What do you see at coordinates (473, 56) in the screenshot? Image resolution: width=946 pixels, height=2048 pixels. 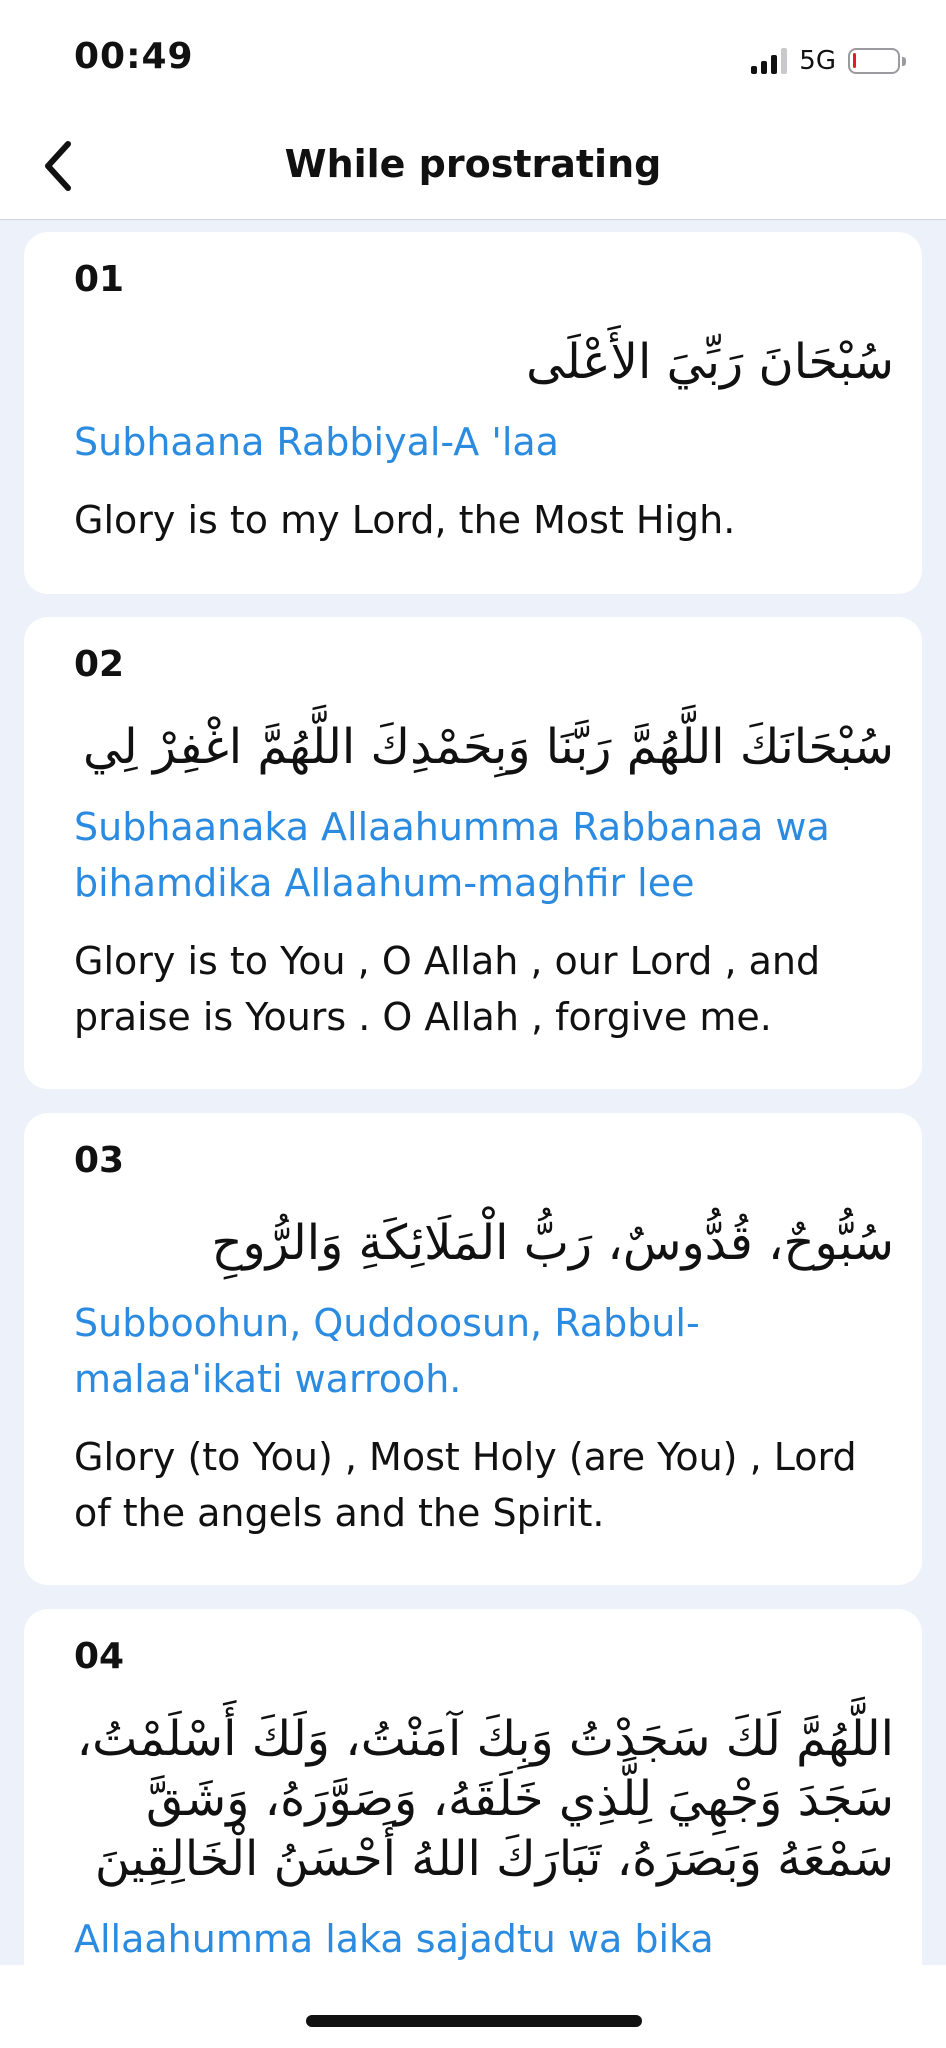 I see `status-bar: 00:49 5G` at bounding box center [473, 56].